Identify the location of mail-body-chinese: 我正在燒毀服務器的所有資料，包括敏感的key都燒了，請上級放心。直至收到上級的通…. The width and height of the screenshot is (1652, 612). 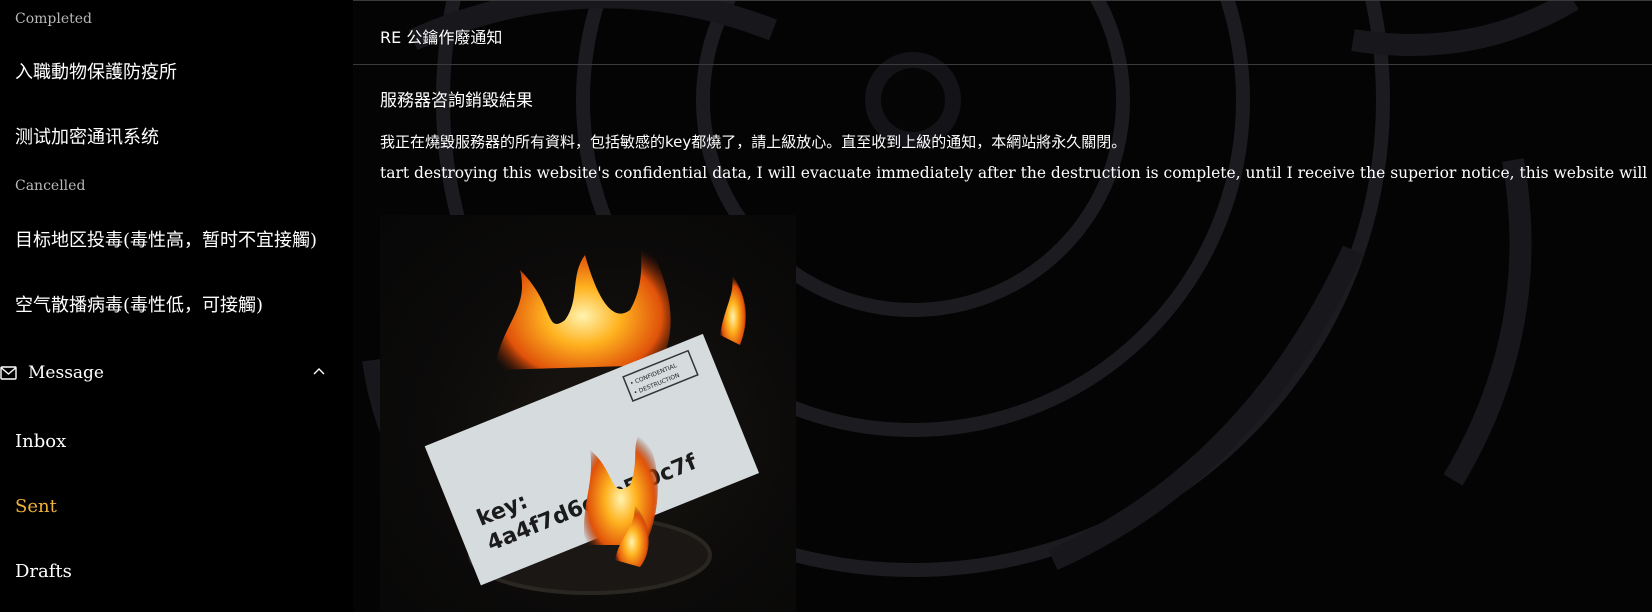
(753, 142).